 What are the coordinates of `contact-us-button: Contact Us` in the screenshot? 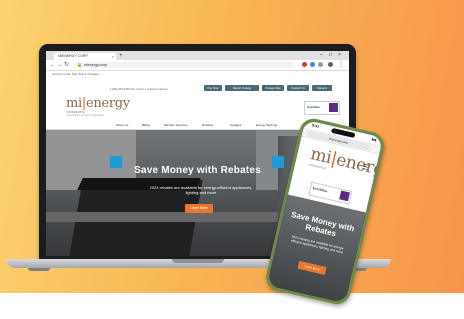 It's located at (298, 88).